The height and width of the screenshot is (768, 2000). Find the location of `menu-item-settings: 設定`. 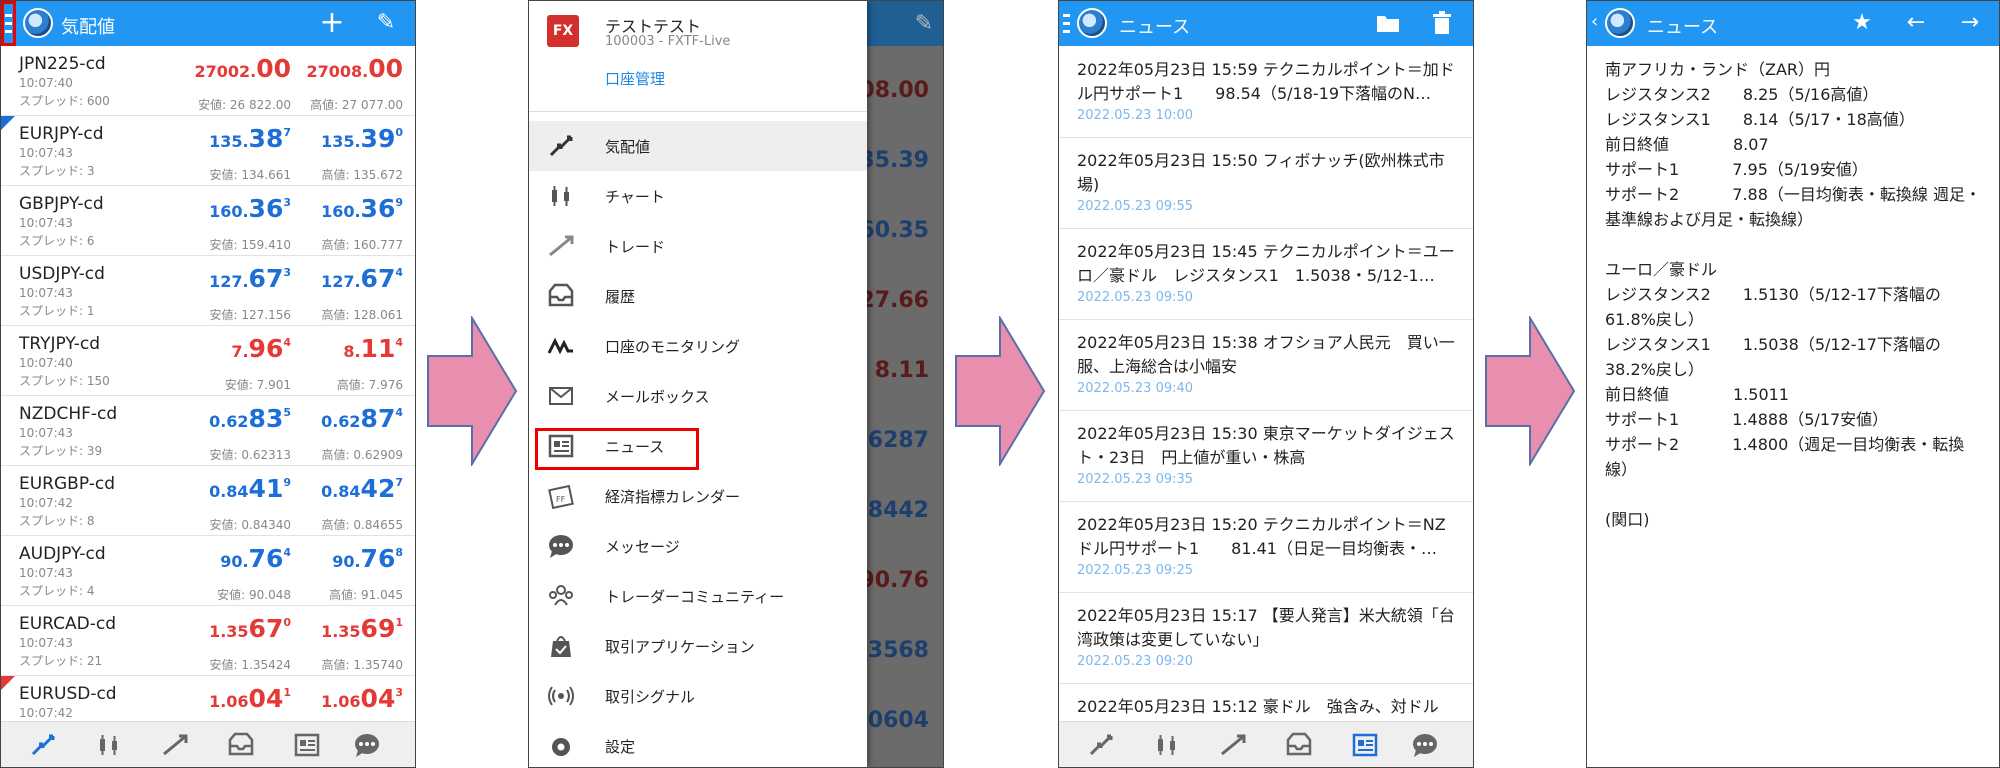

menu-item-settings: 設定 is located at coordinates (698, 744).